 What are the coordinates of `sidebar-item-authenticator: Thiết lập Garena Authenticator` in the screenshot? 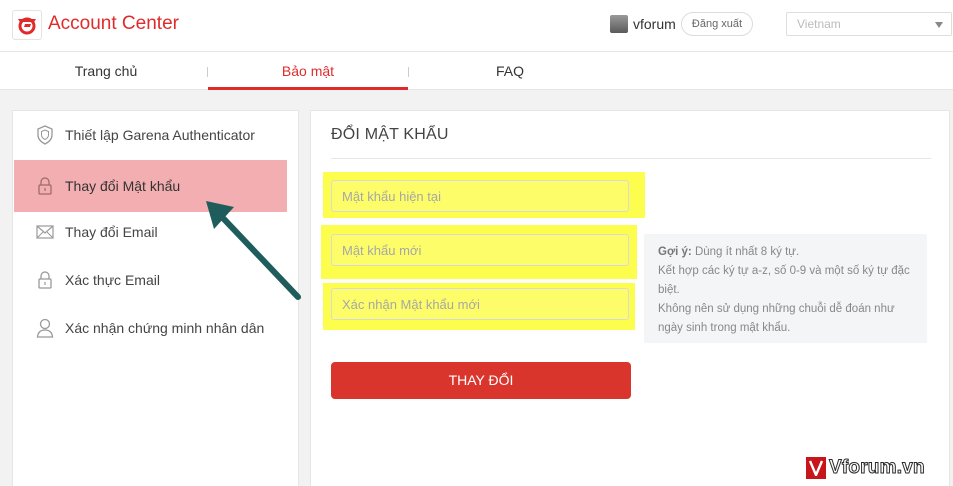 It's located at (155, 135).